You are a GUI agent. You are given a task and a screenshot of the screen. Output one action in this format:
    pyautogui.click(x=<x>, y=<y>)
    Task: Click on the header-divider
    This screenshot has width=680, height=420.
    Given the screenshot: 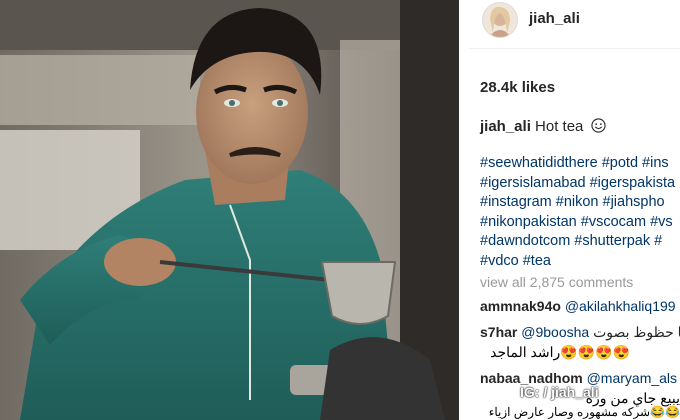 What is the action you would take?
    pyautogui.click(x=574, y=48)
    